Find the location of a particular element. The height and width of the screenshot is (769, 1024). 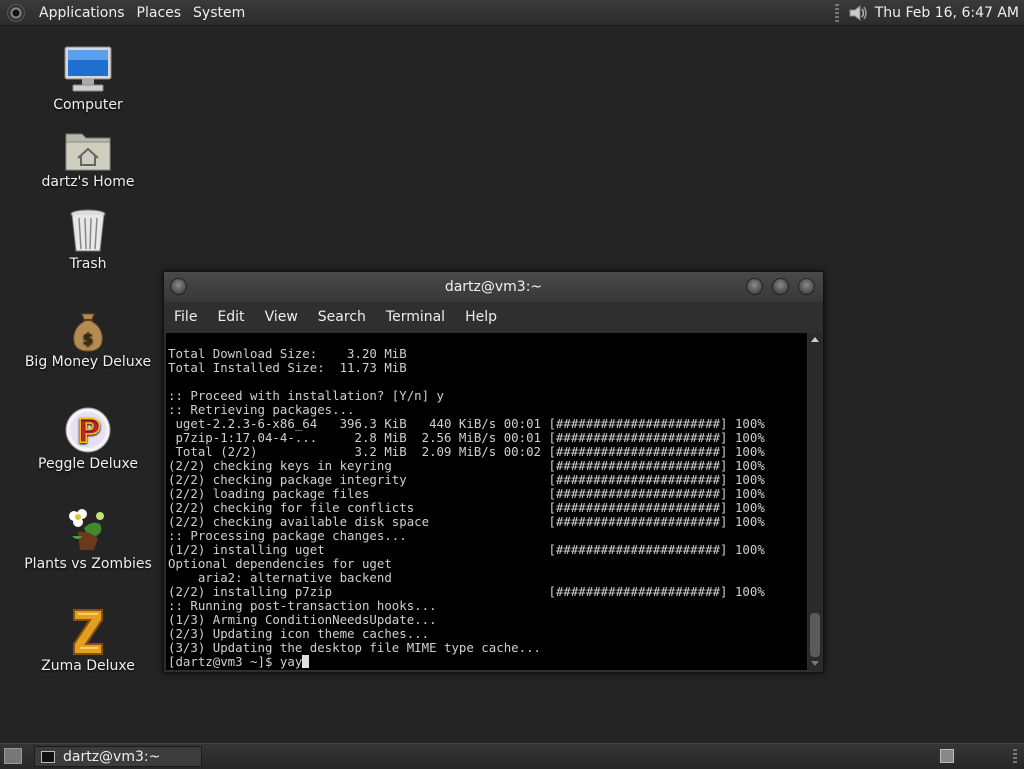

desktop-icon-zuma: Zuma Deluxe is located at coordinates (88, 640).